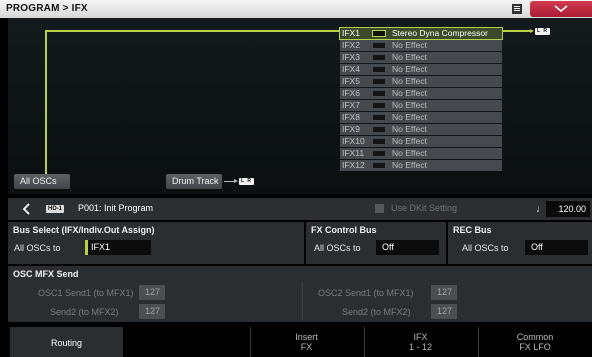 The width and height of the screenshot is (592, 357). Describe the element at coordinates (421, 105) in the screenshot. I see `ifx-slot: IFX7 No Effect` at that location.